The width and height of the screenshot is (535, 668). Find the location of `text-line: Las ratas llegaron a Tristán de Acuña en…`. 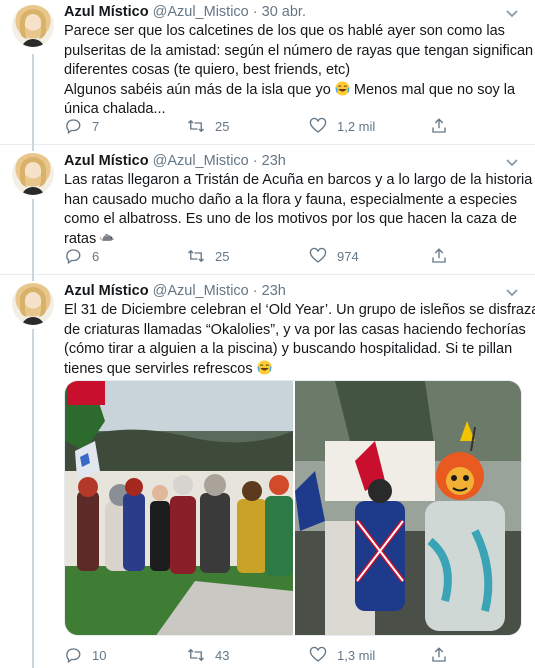

text-line: Las ratas llegaron a Tristán de Acuña en… is located at coordinates (298, 180).